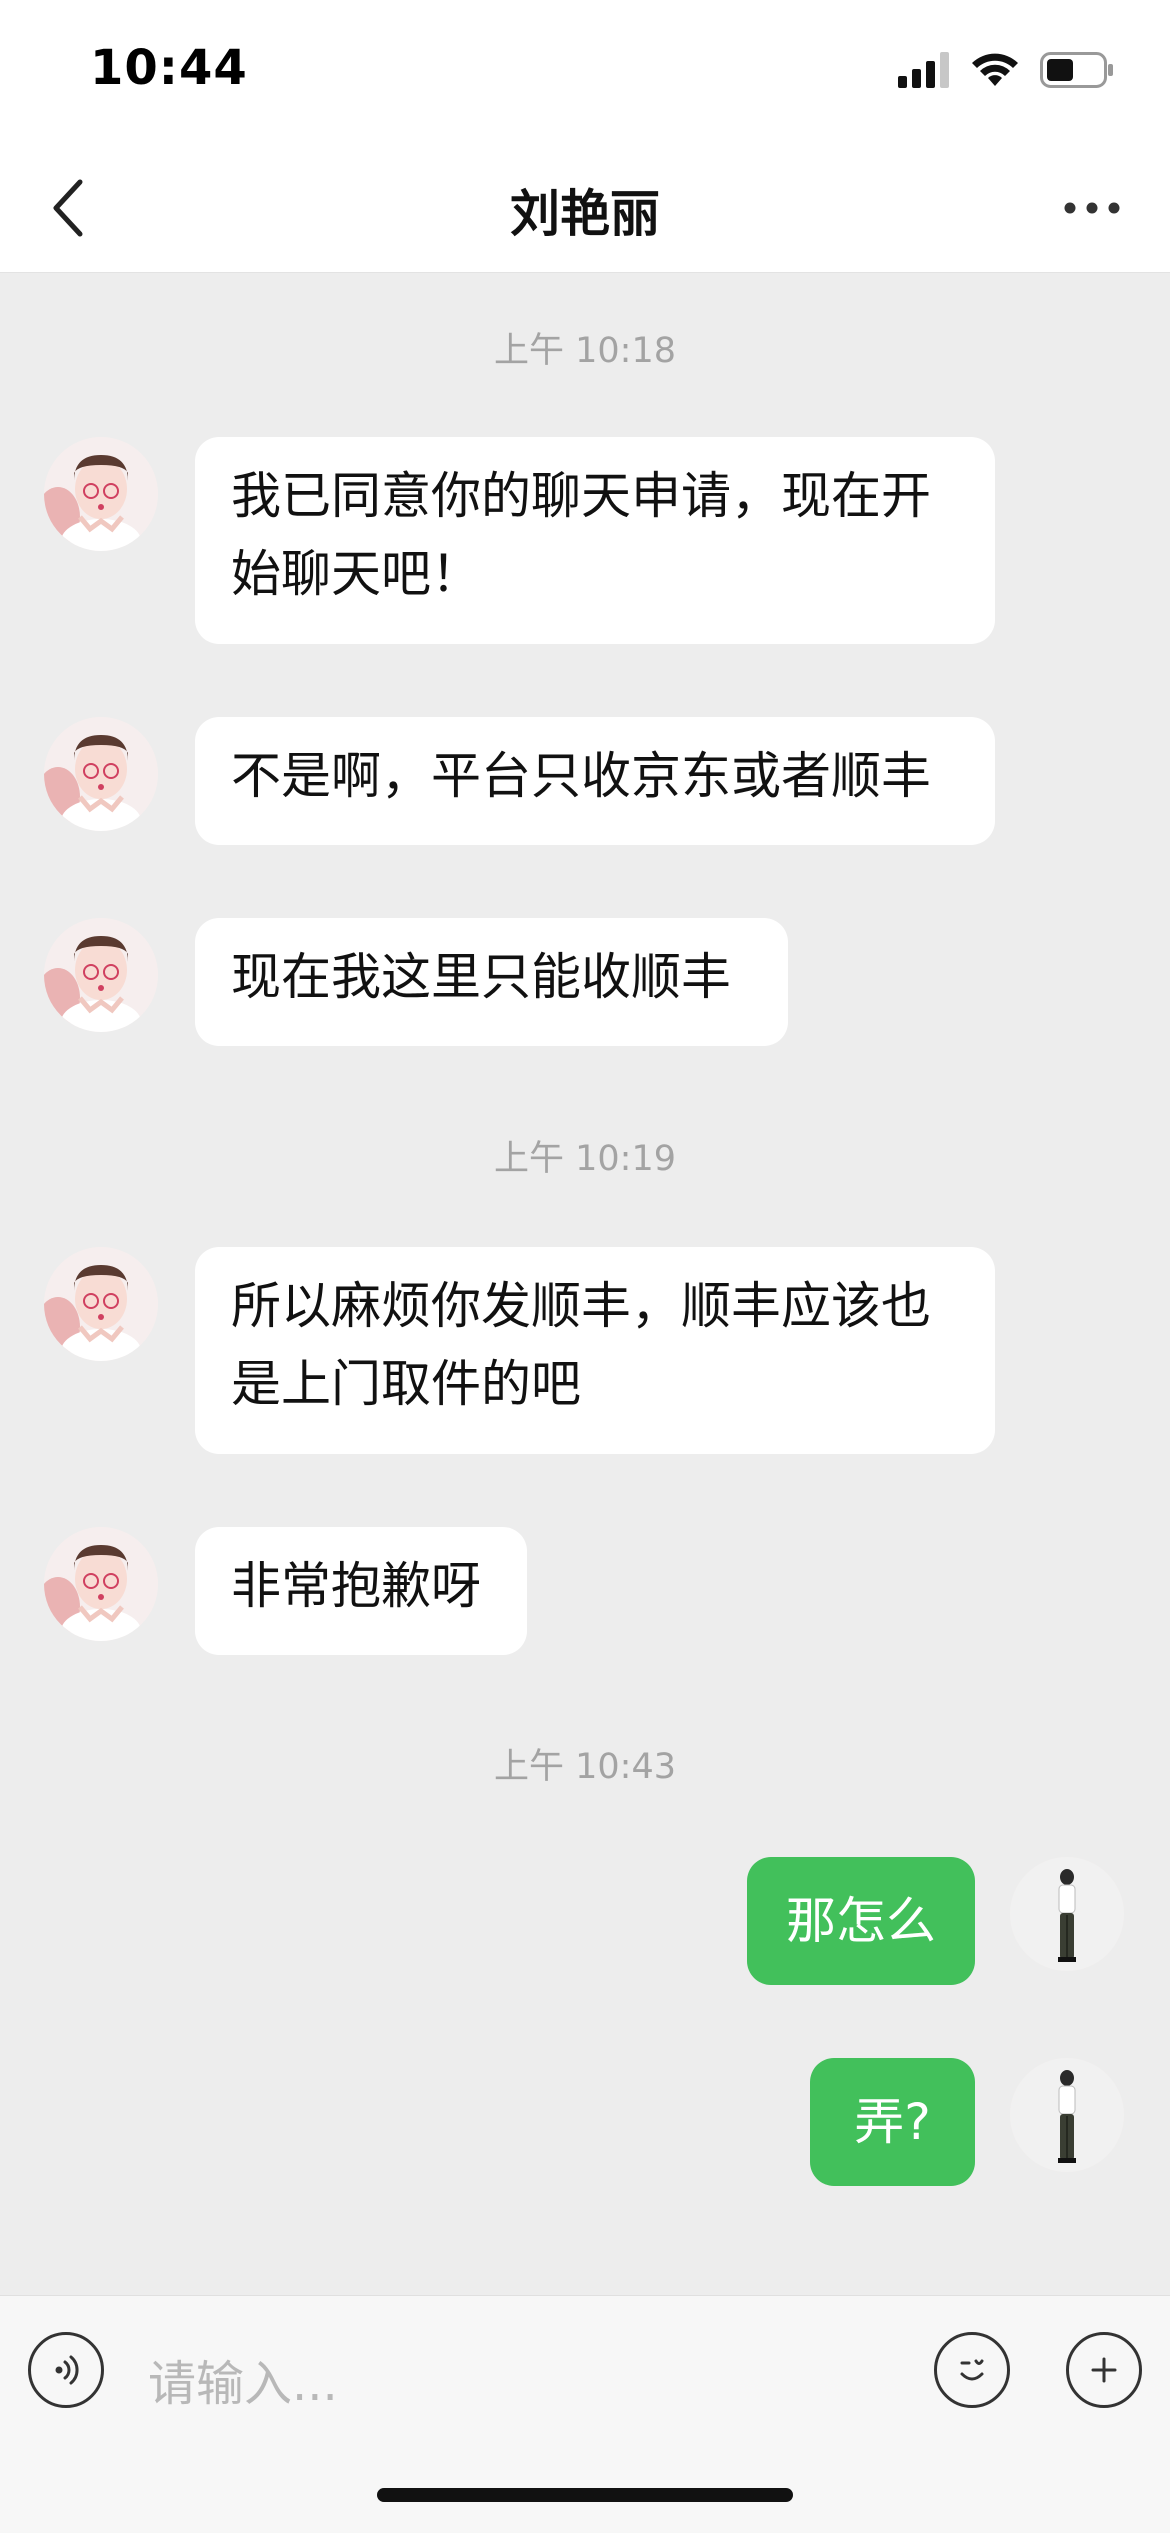 The image size is (1170, 2533). What do you see at coordinates (356, 574) in the screenshot?
I see `message-line: 始聊天吧！` at bounding box center [356, 574].